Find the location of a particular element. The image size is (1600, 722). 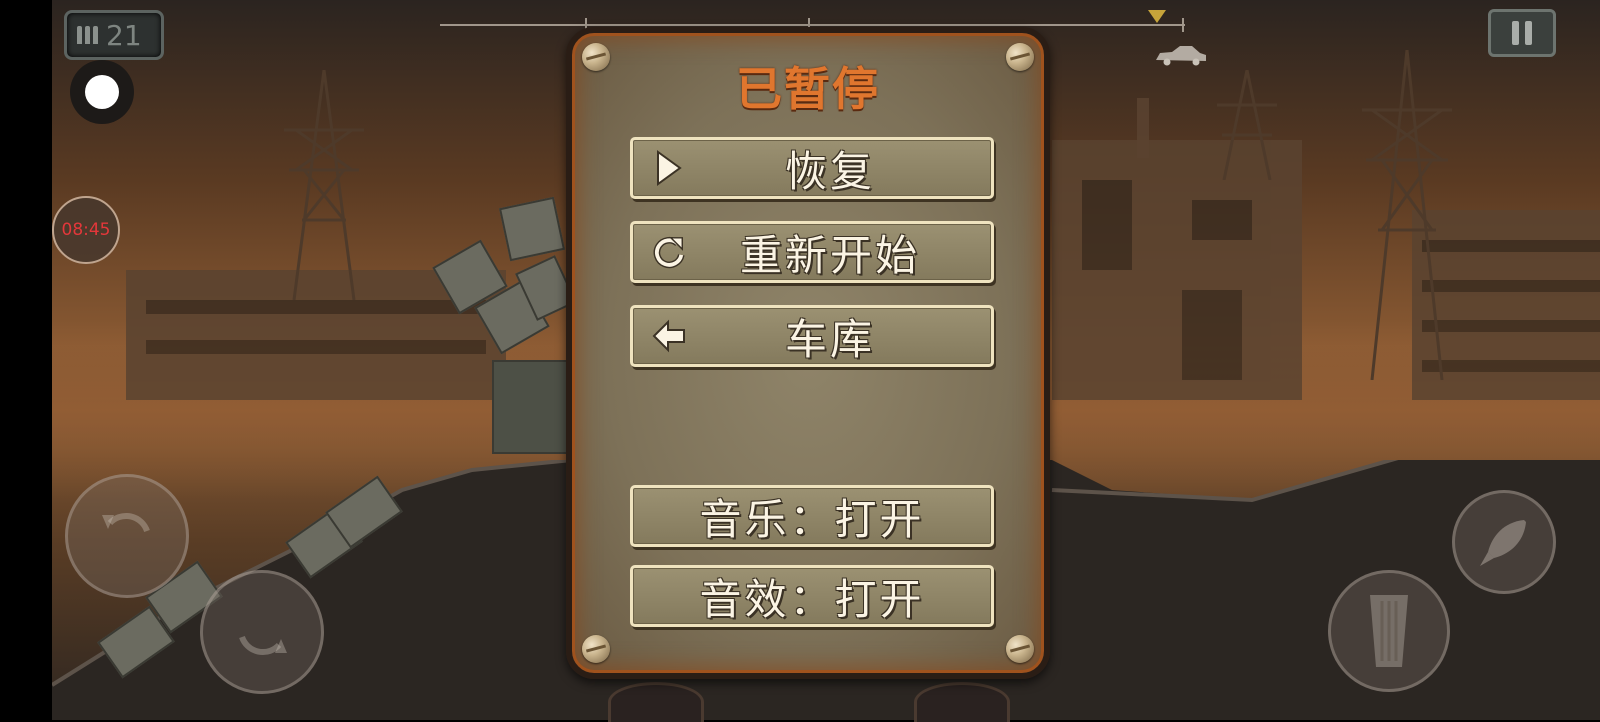

rocket-boost-button is located at coordinates (1504, 542).